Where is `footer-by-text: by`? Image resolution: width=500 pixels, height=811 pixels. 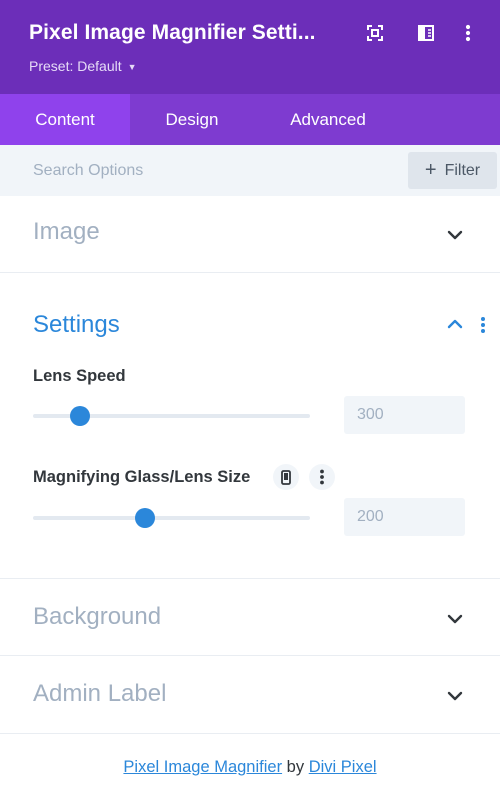 footer-by-text: by is located at coordinates (295, 767).